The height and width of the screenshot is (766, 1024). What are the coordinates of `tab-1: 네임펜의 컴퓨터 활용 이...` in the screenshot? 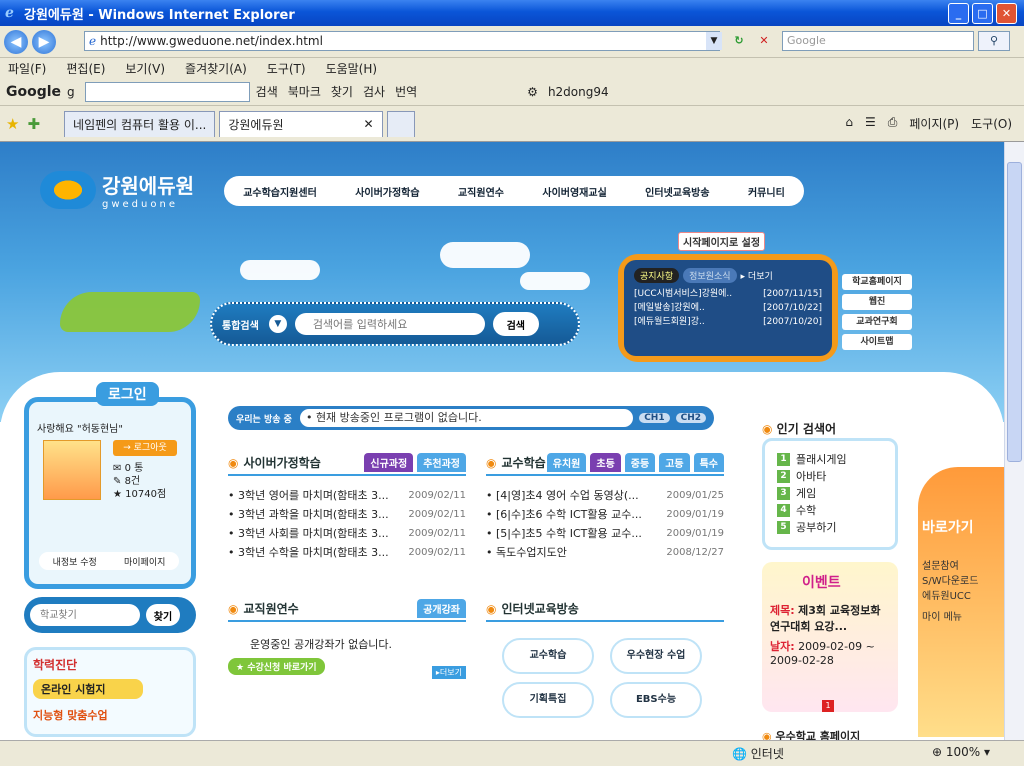 It's located at (140, 123).